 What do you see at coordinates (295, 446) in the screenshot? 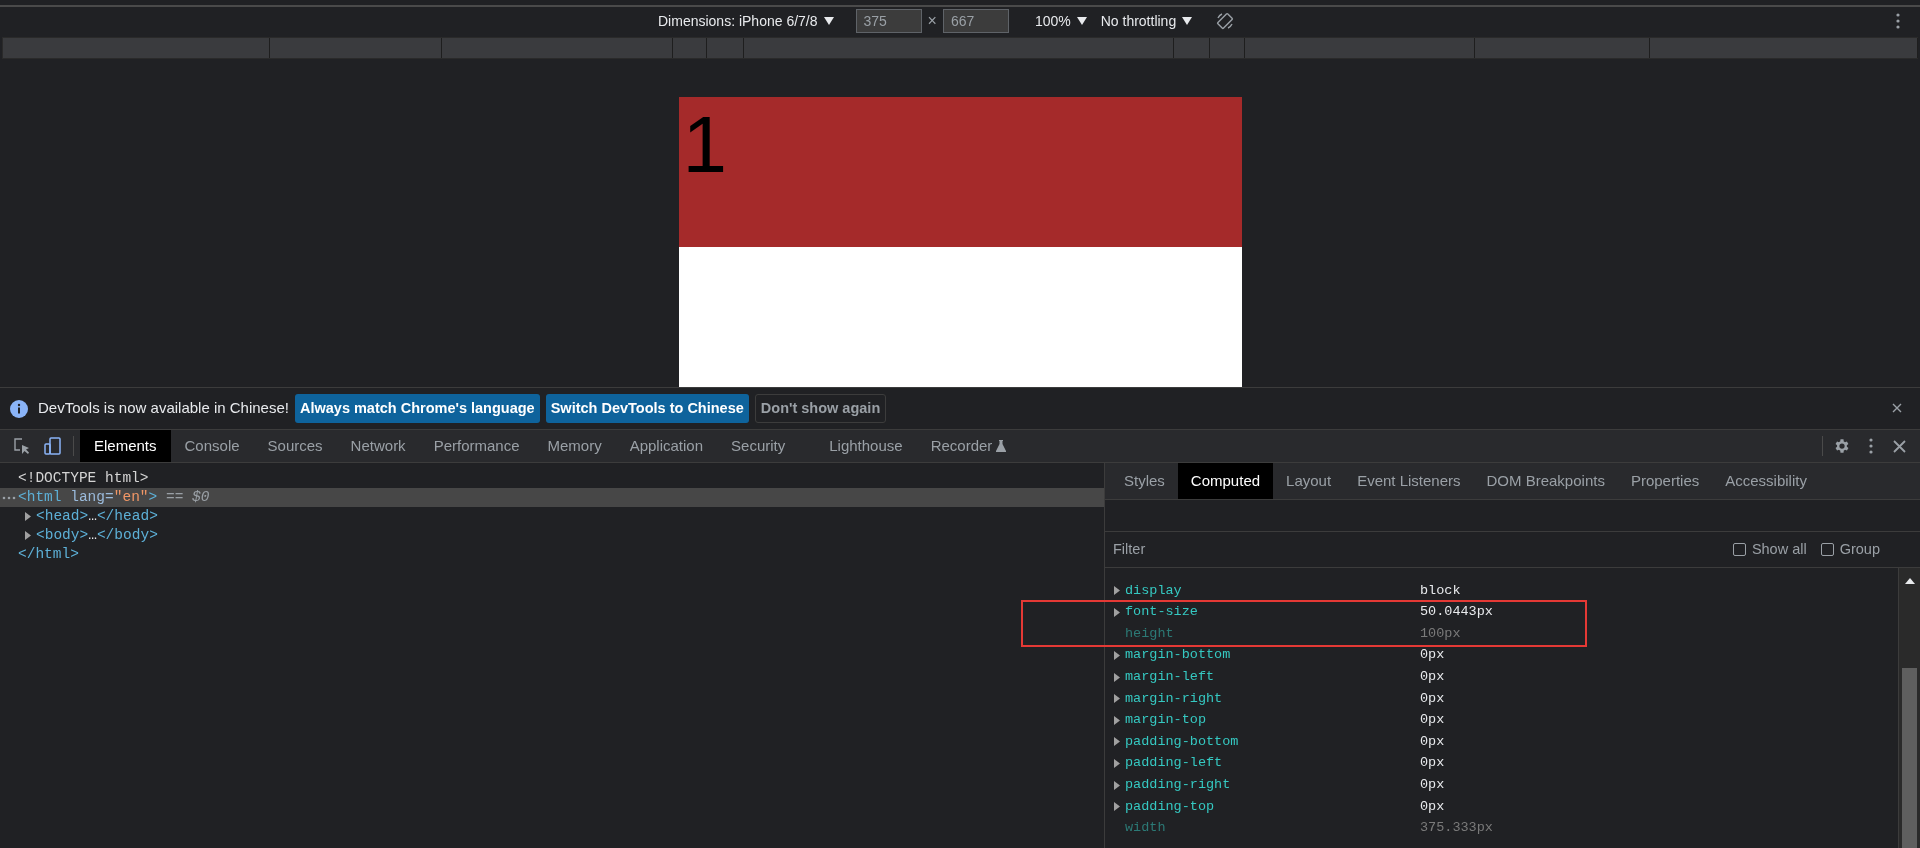
I see `panel-tab: Sources` at bounding box center [295, 446].